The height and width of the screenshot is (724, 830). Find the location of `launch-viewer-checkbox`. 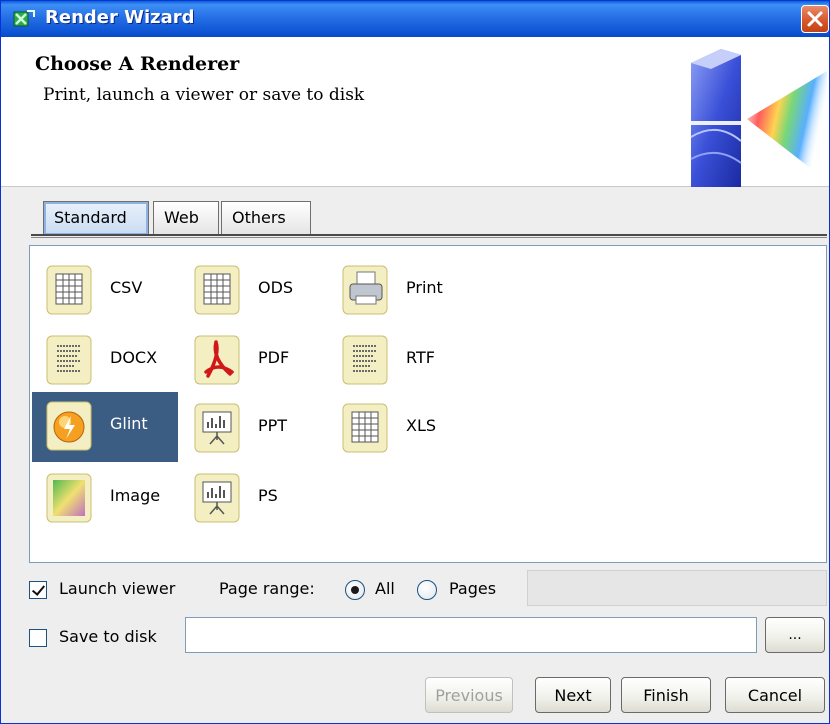

launch-viewer-checkbox is located at coordinates (38, 590).